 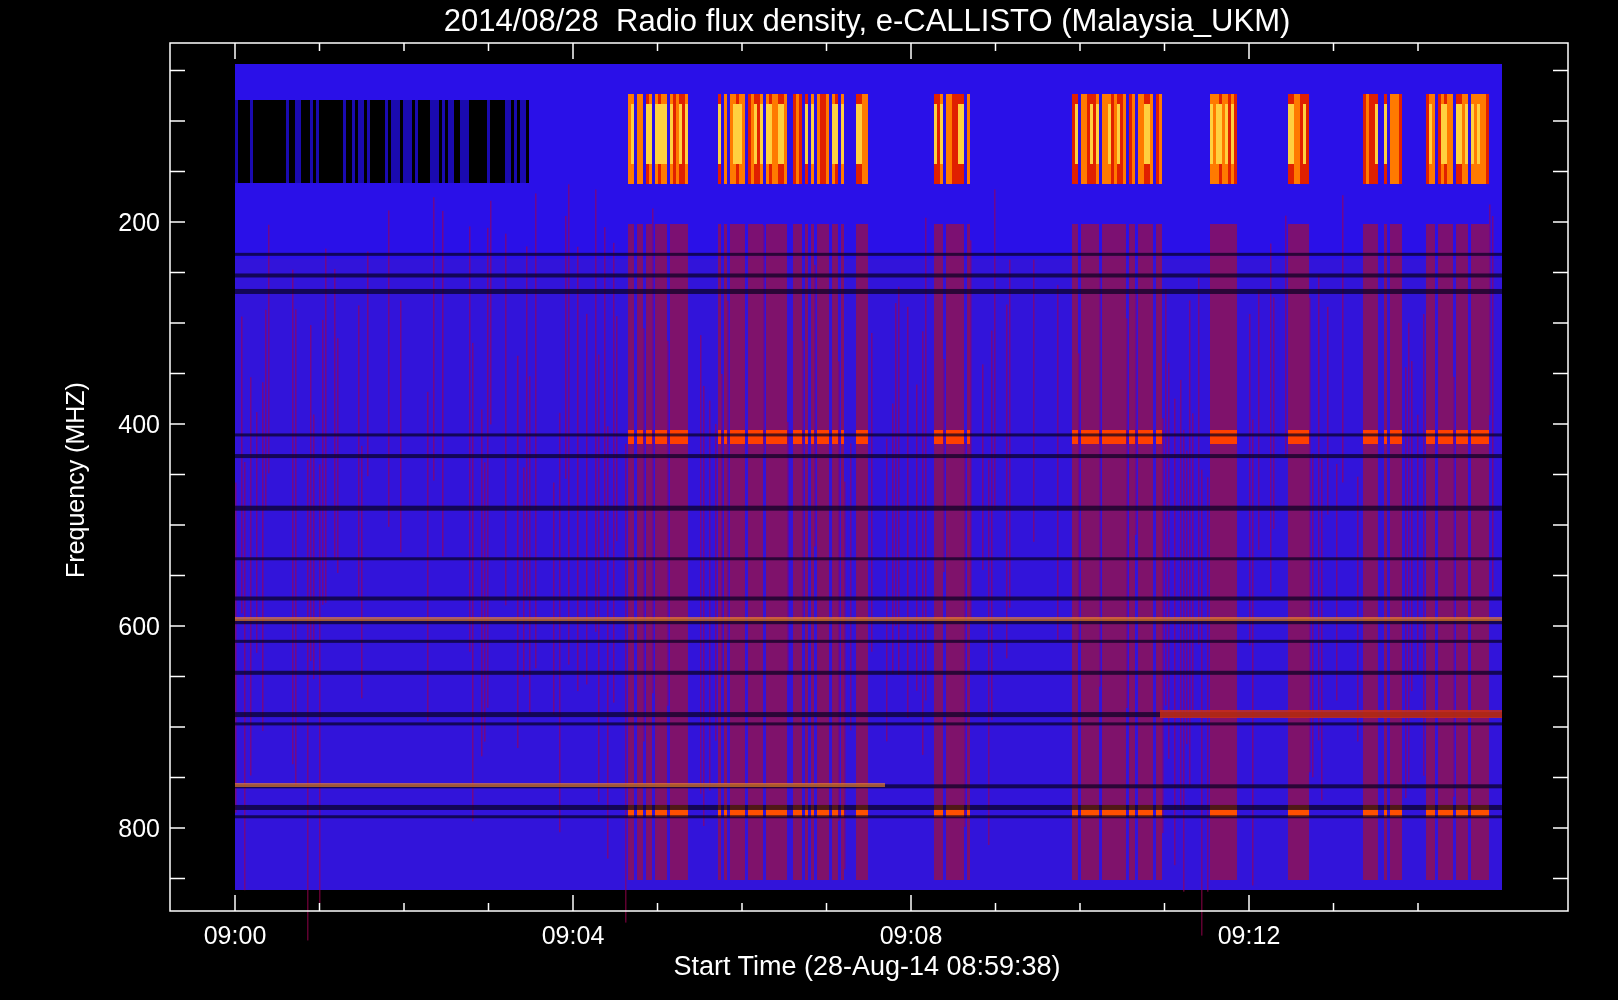 What do you see at coordinates (139, 222) in the screenshot?
I see `y-tick-label: 200` at bounding box center [139, 222].